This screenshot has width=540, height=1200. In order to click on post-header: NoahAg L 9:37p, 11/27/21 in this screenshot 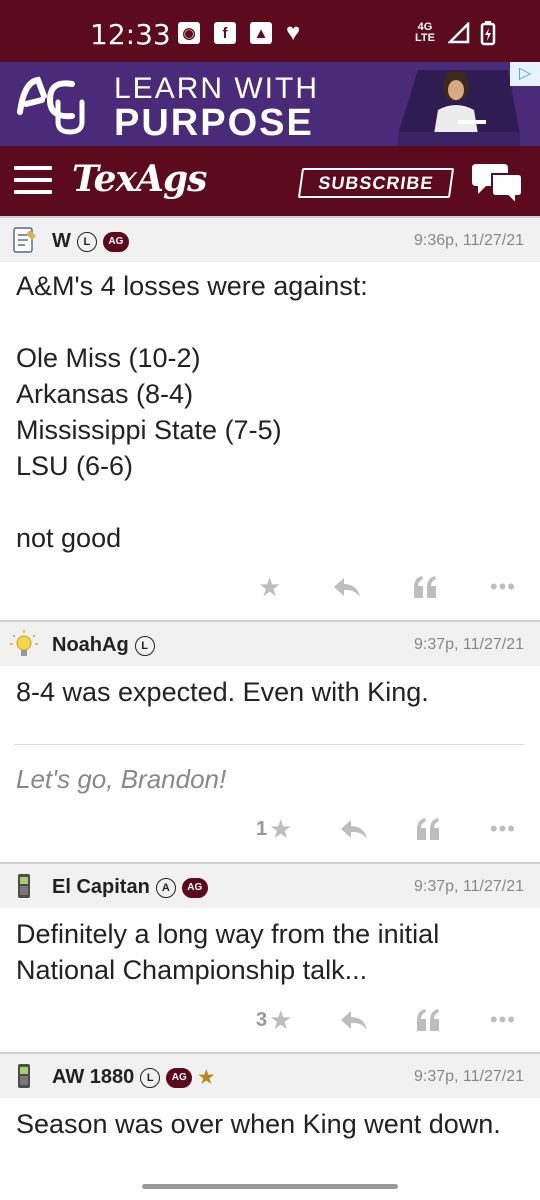, I will do `click(270, 643)`.